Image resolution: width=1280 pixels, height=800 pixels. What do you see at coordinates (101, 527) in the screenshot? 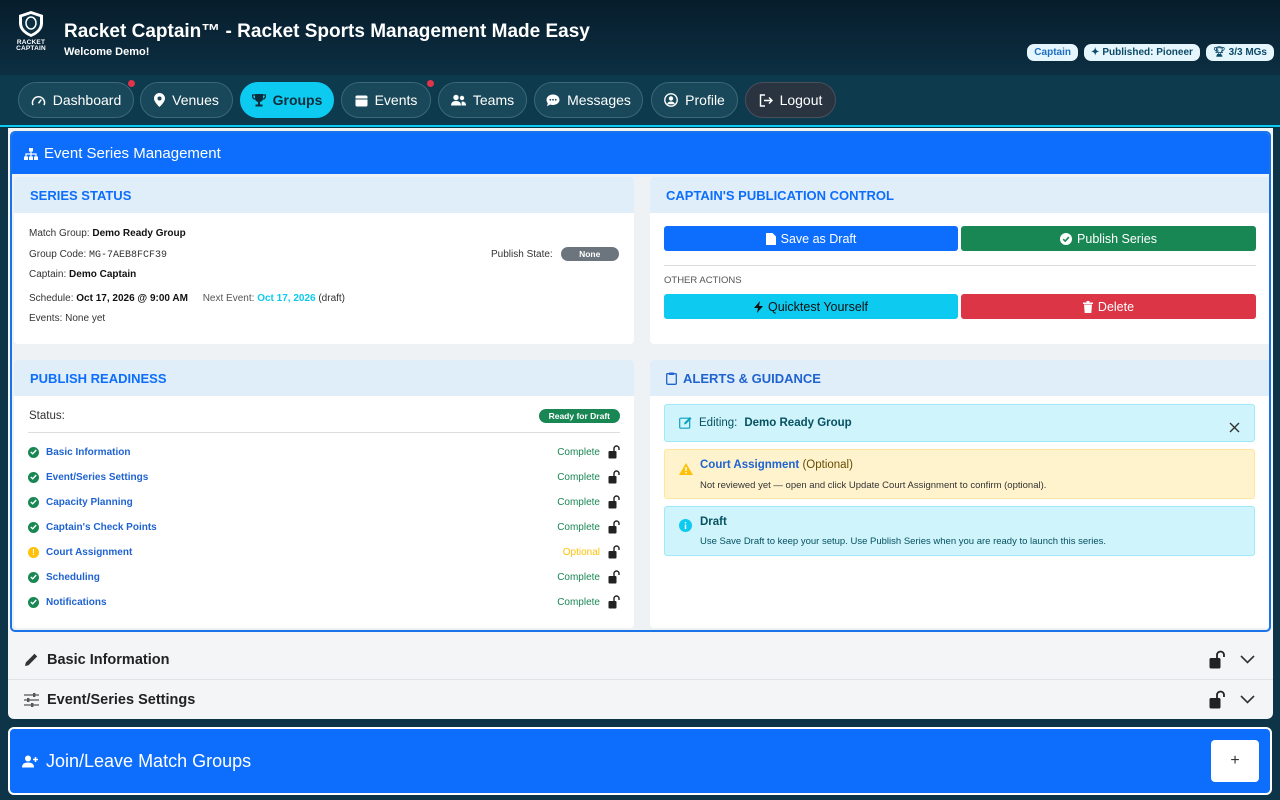
I see `checklist-item-label: Captain's Check Points` at bounding box center [101, 527].